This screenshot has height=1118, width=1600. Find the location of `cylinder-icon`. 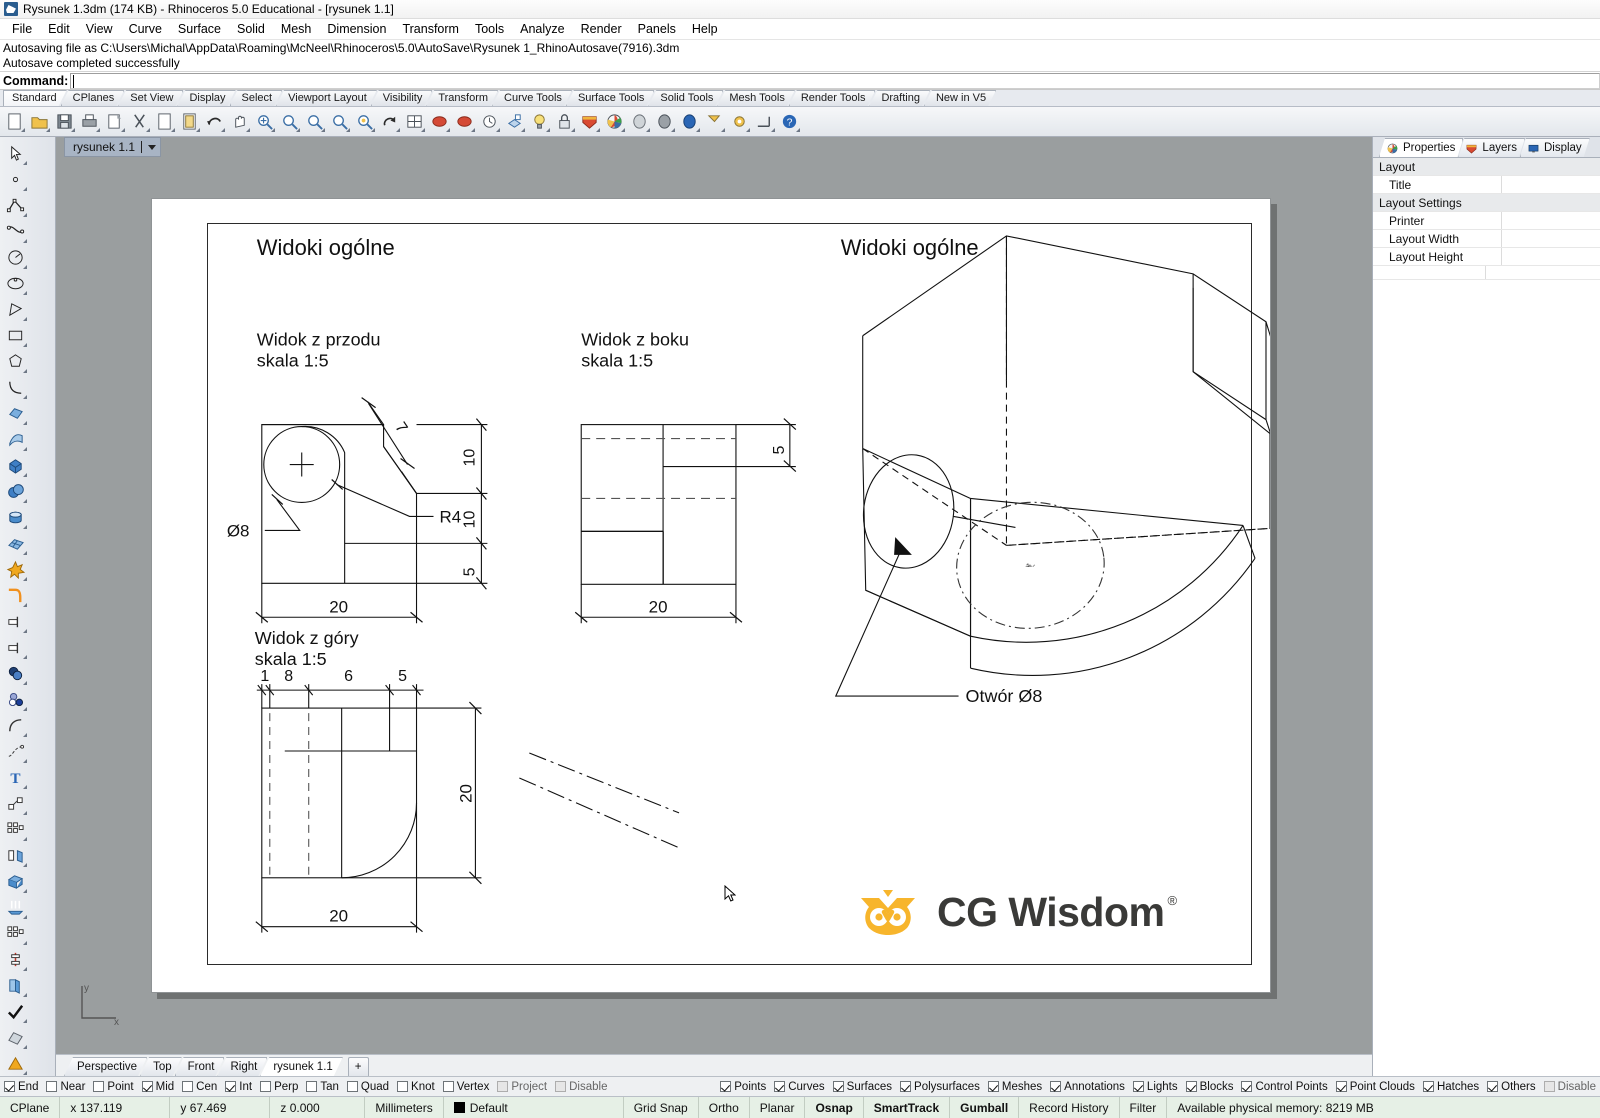

cylinder-icon is located at coordinates (15, 517).